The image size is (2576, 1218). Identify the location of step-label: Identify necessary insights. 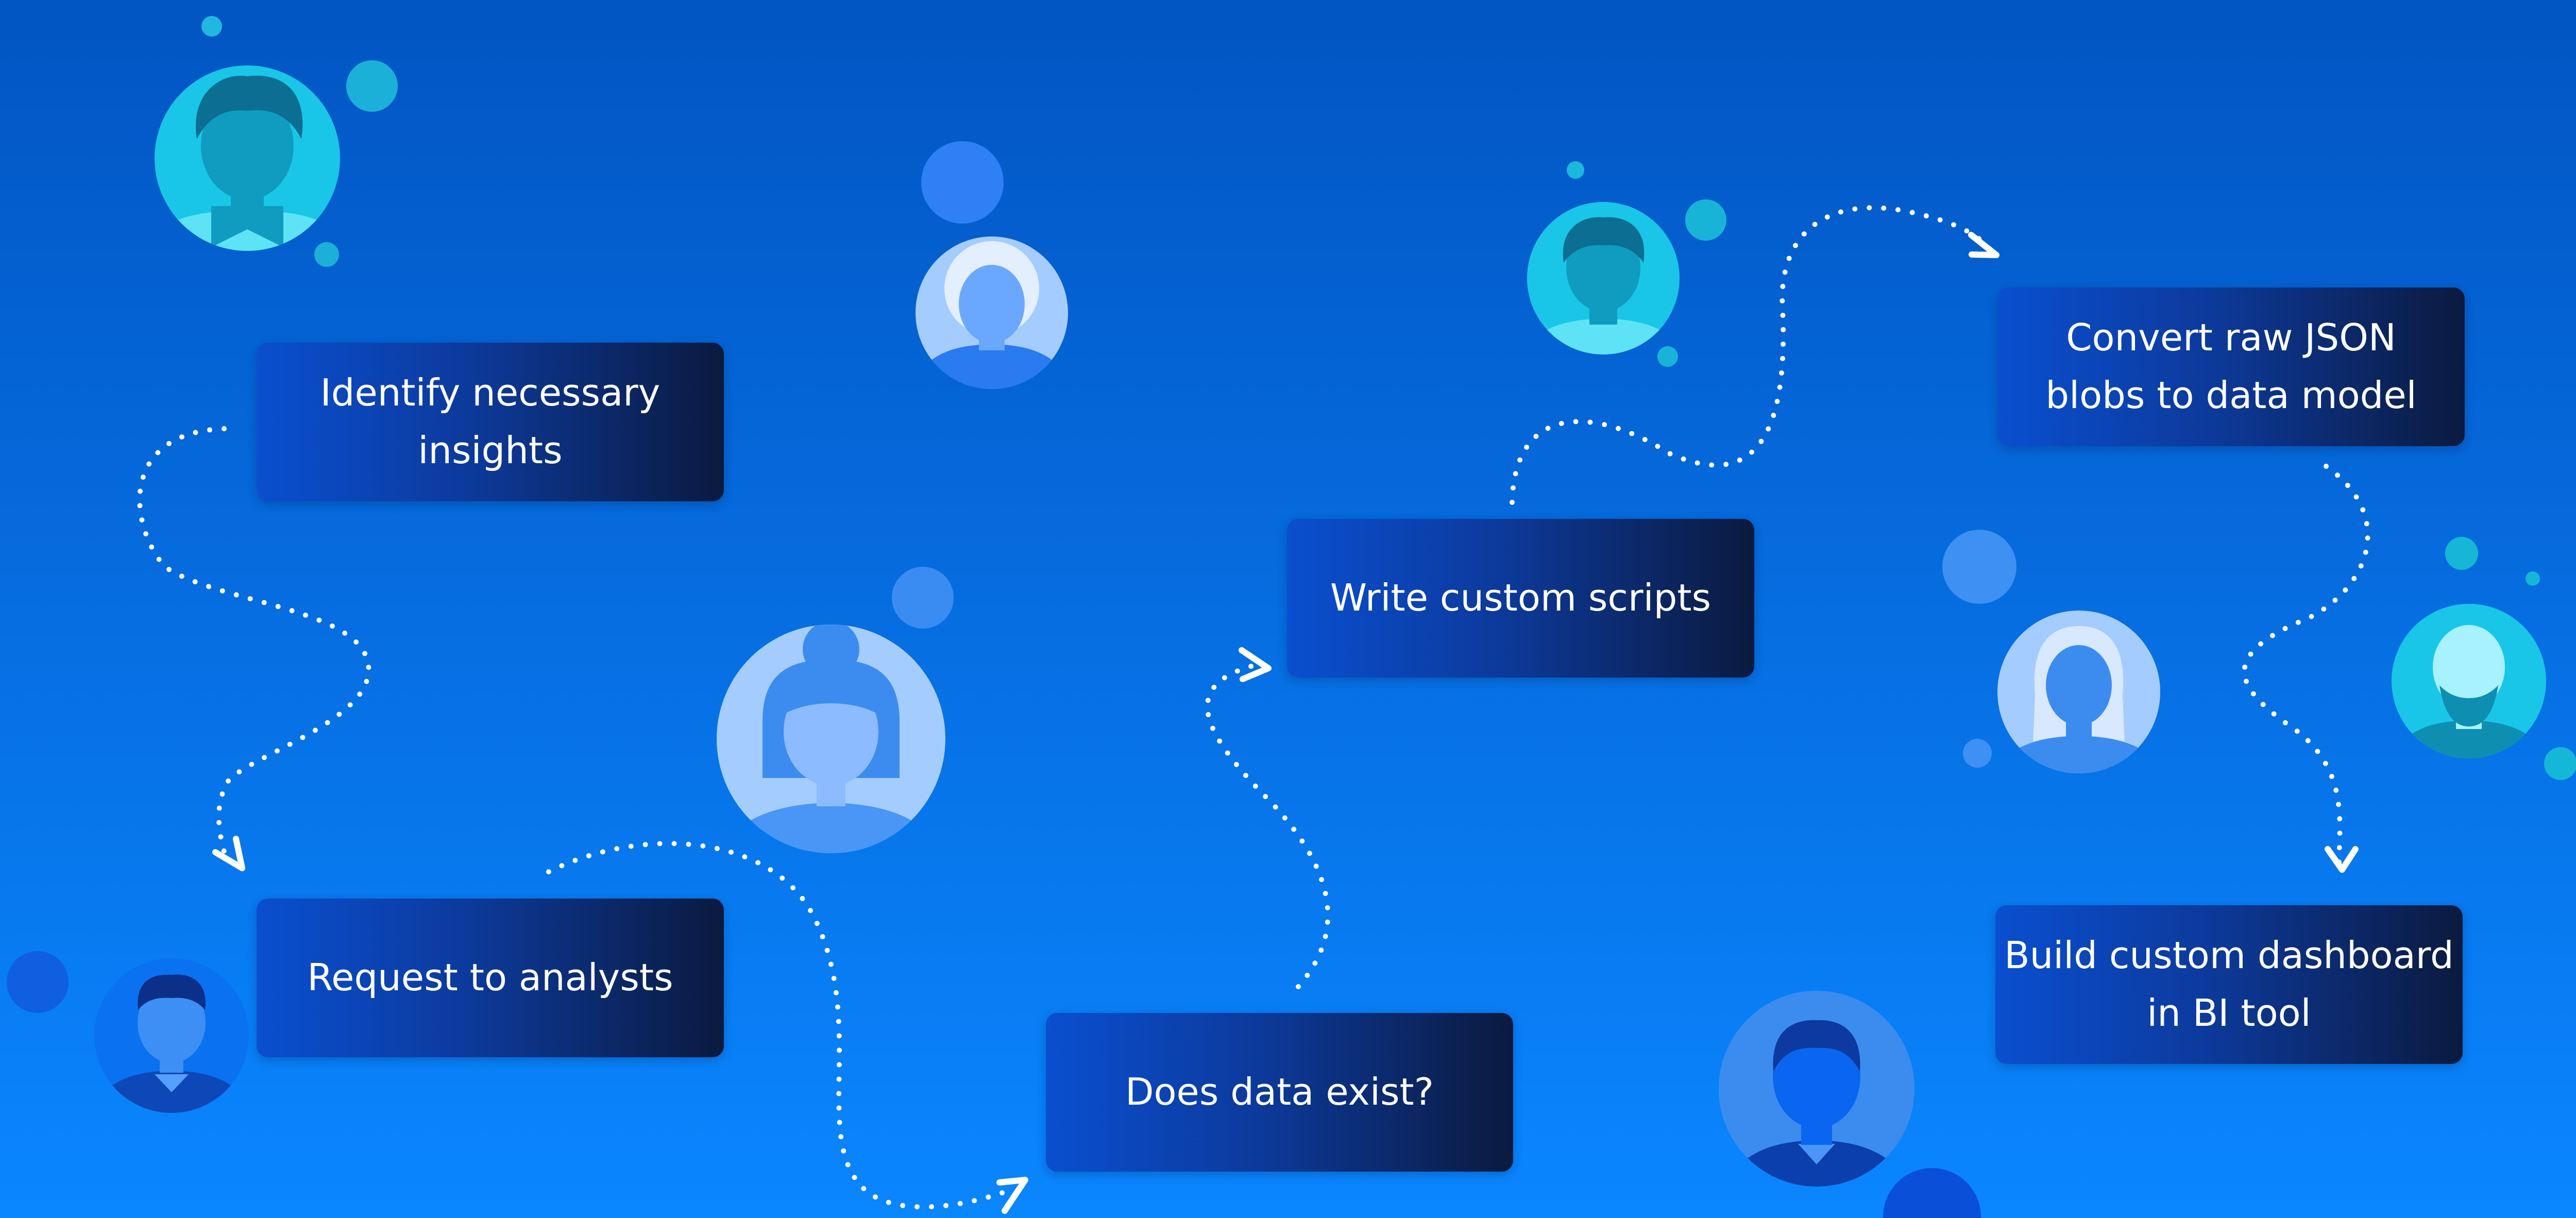
(490, 422).